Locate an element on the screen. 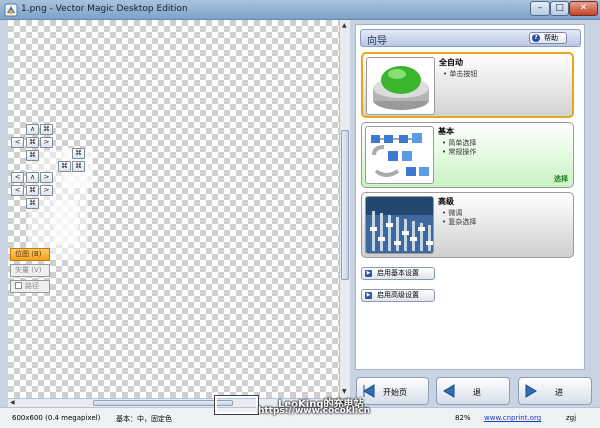 The width and height of the screenshot is (600, 428). center-button-2: ⌘ is located at coordinates (32, 190).